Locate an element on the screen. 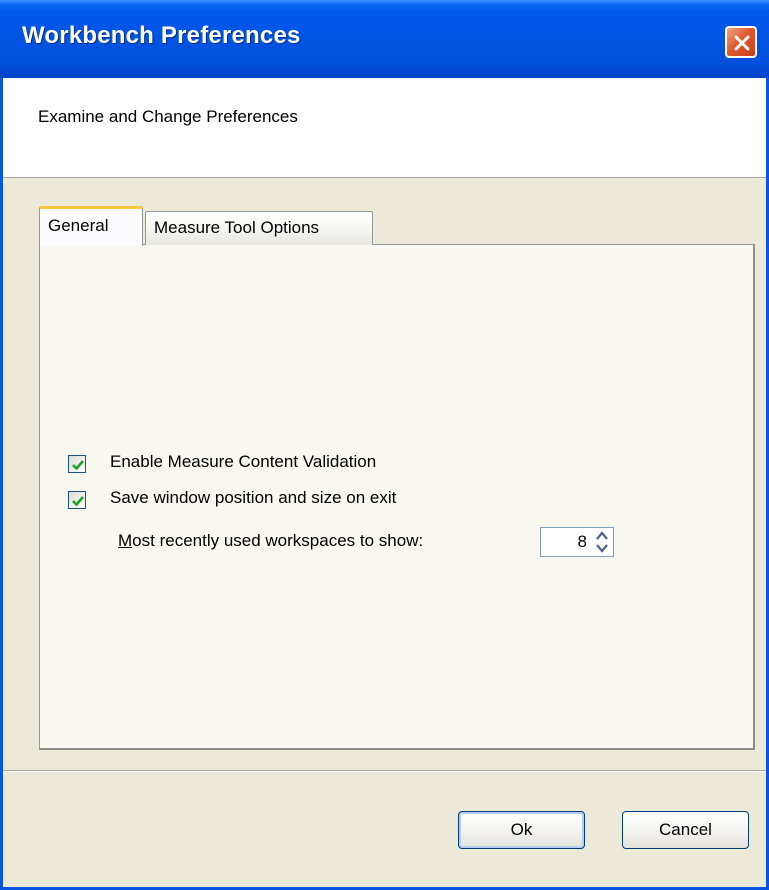 The height and width of the screenshot is (890, 769). recent-workspaces-spinner: 8 is located at coordinates (577, 542).